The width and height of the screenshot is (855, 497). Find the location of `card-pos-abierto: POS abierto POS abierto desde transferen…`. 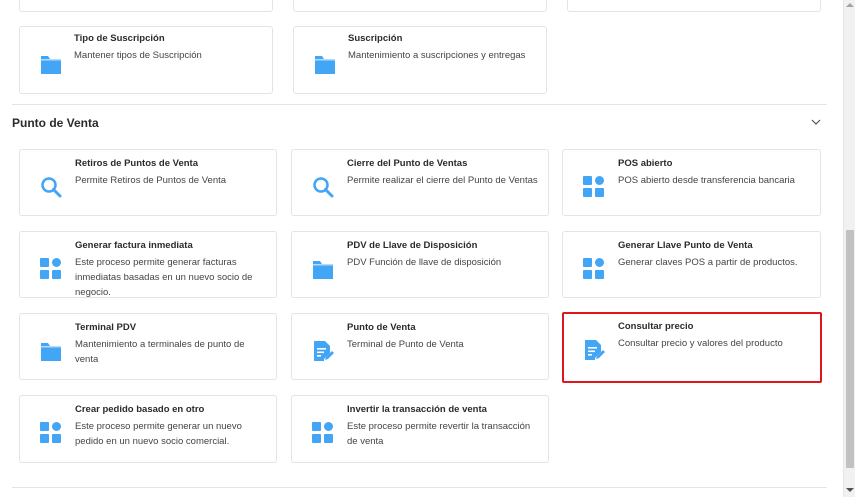

card-pos-abierto: POS abierto POS abierto desde transferen… is located at coordinates (691, 182).